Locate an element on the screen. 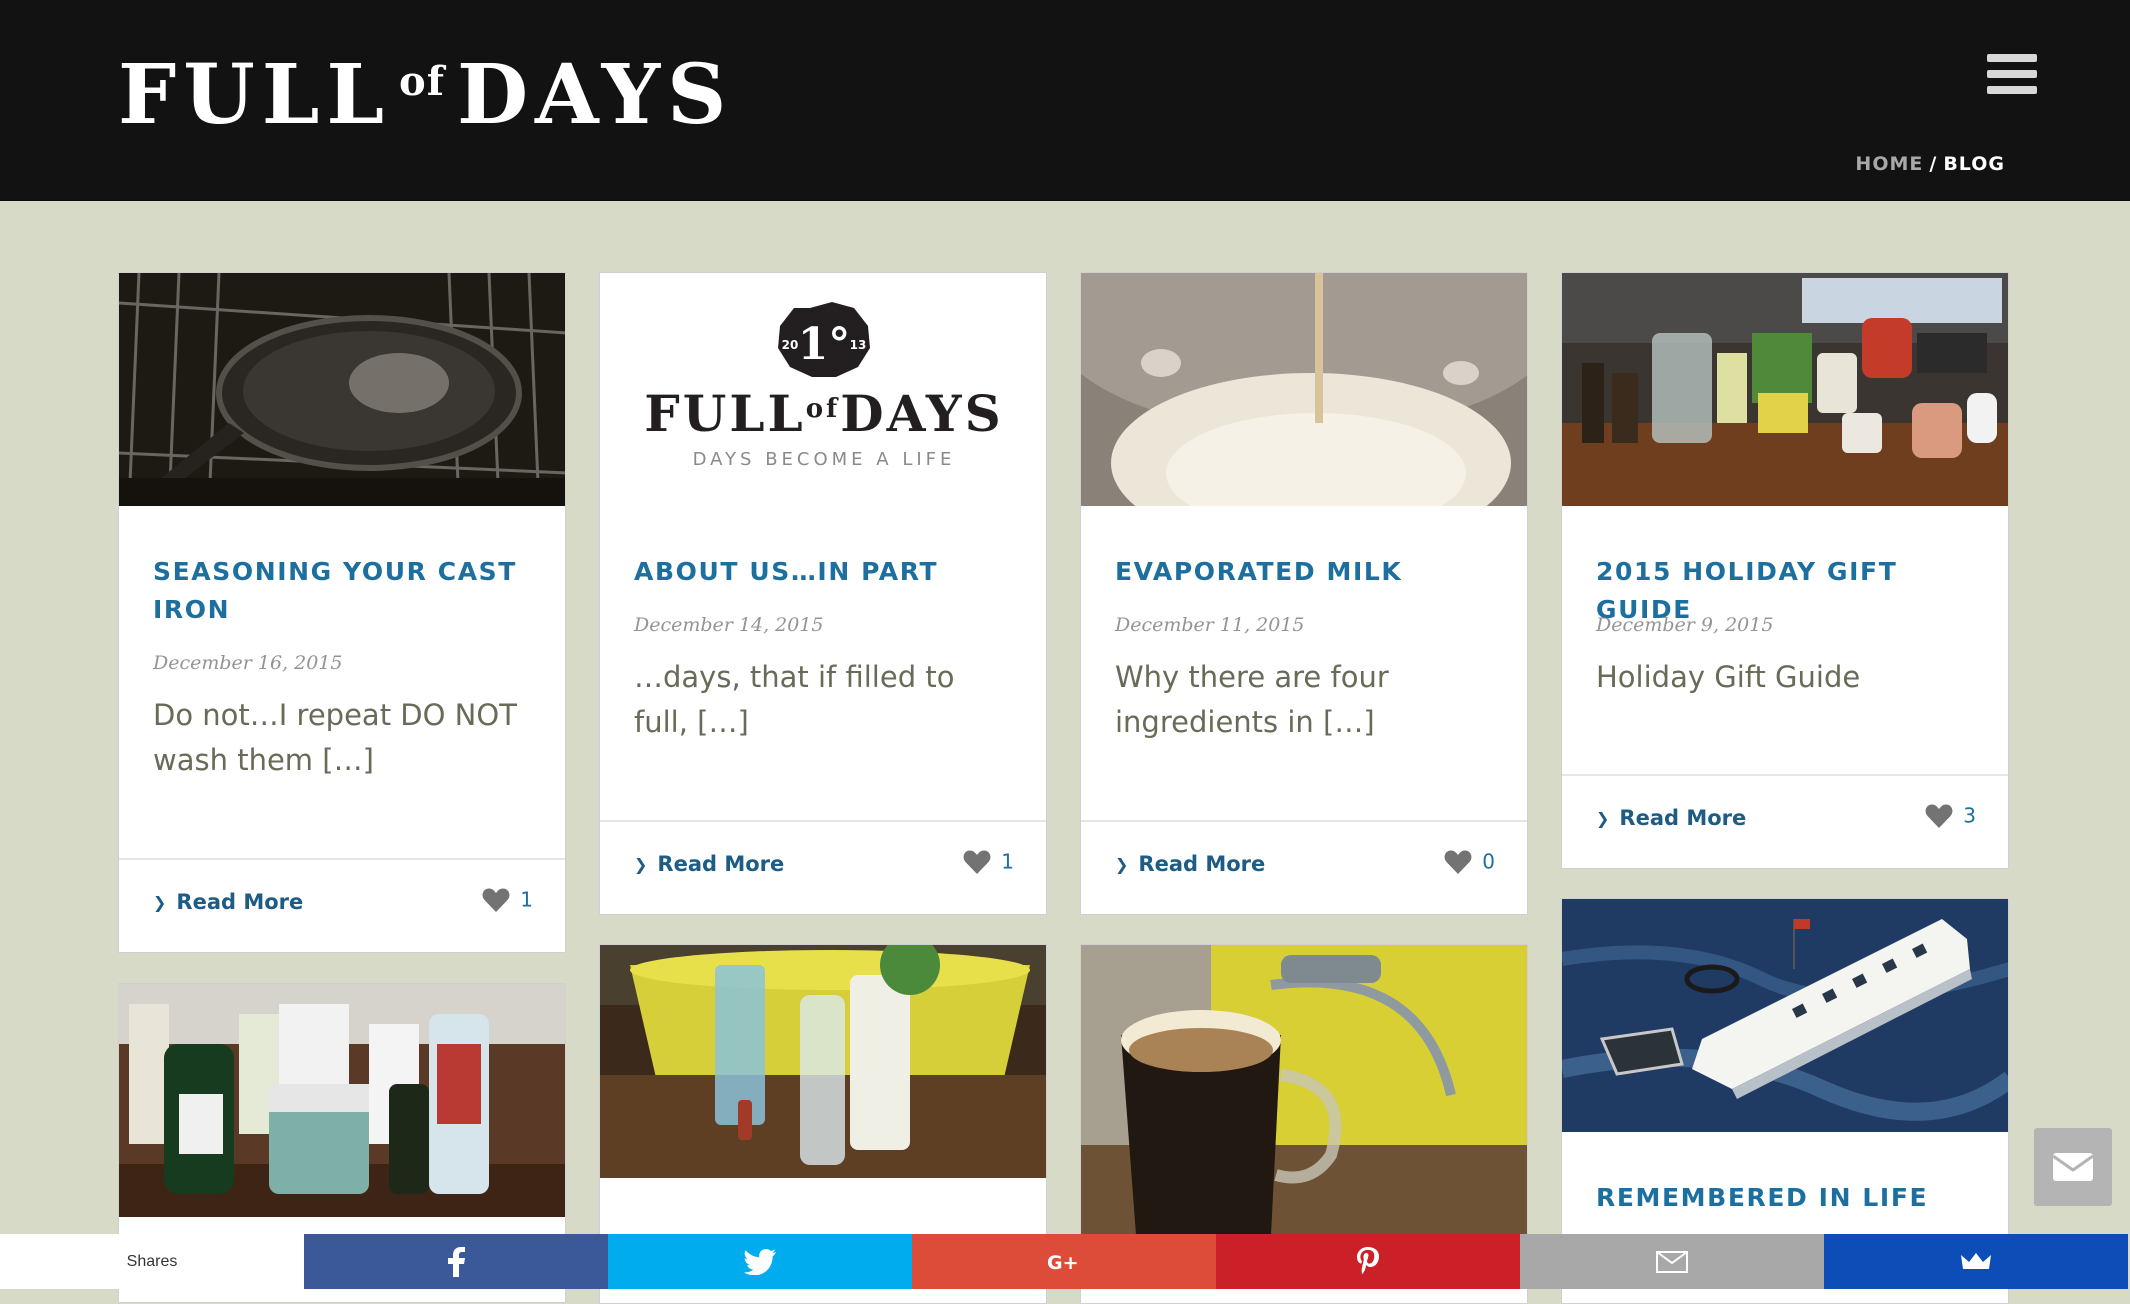 This screenshot has height=1304, width=2130. pinterest-share-button is located at coordinates (1368, 1261).